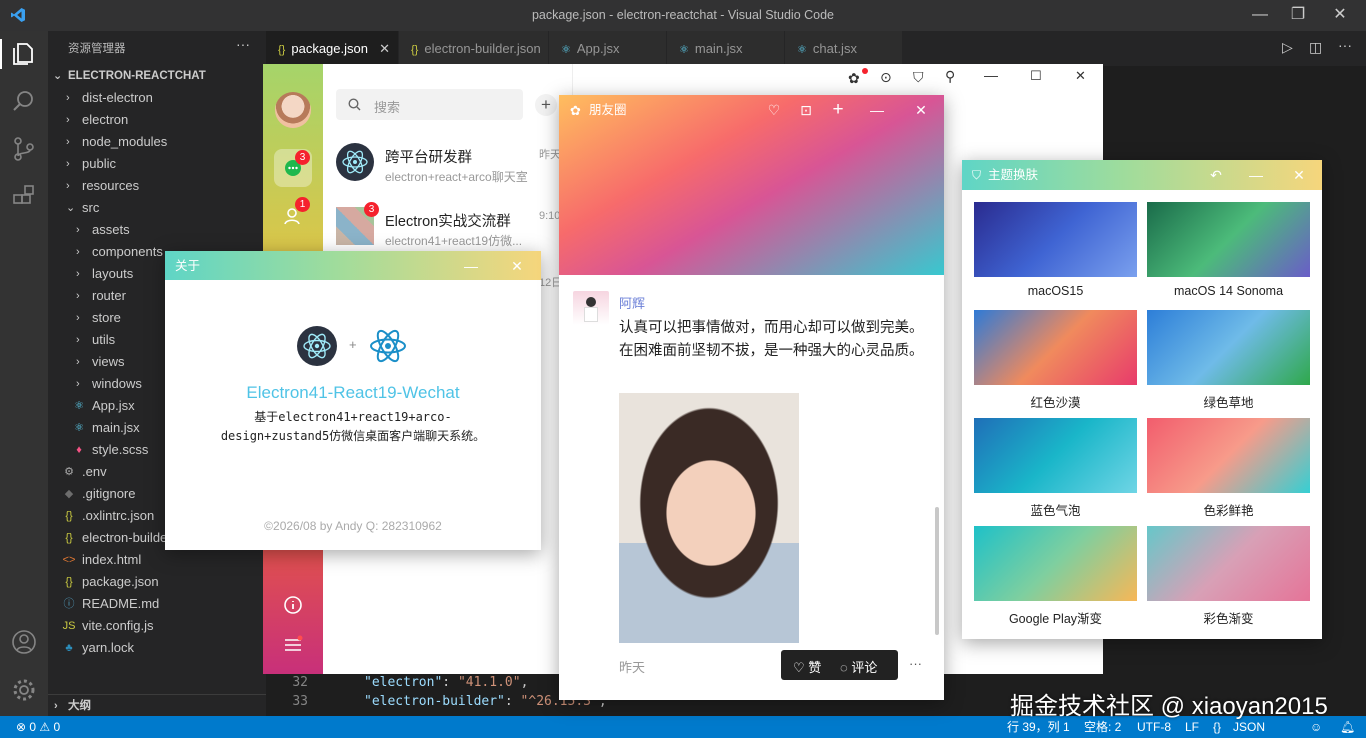  I want to click on folder-item: › node_modules, so click(157, 142).